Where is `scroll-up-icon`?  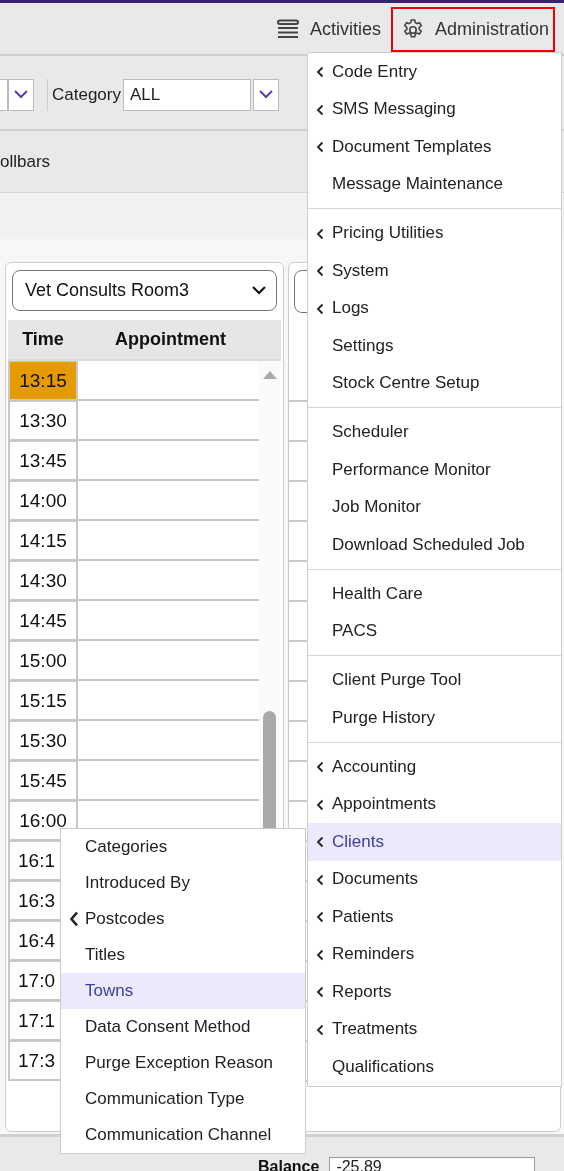
scroll-up-icon is located at coordinates (270, 375).